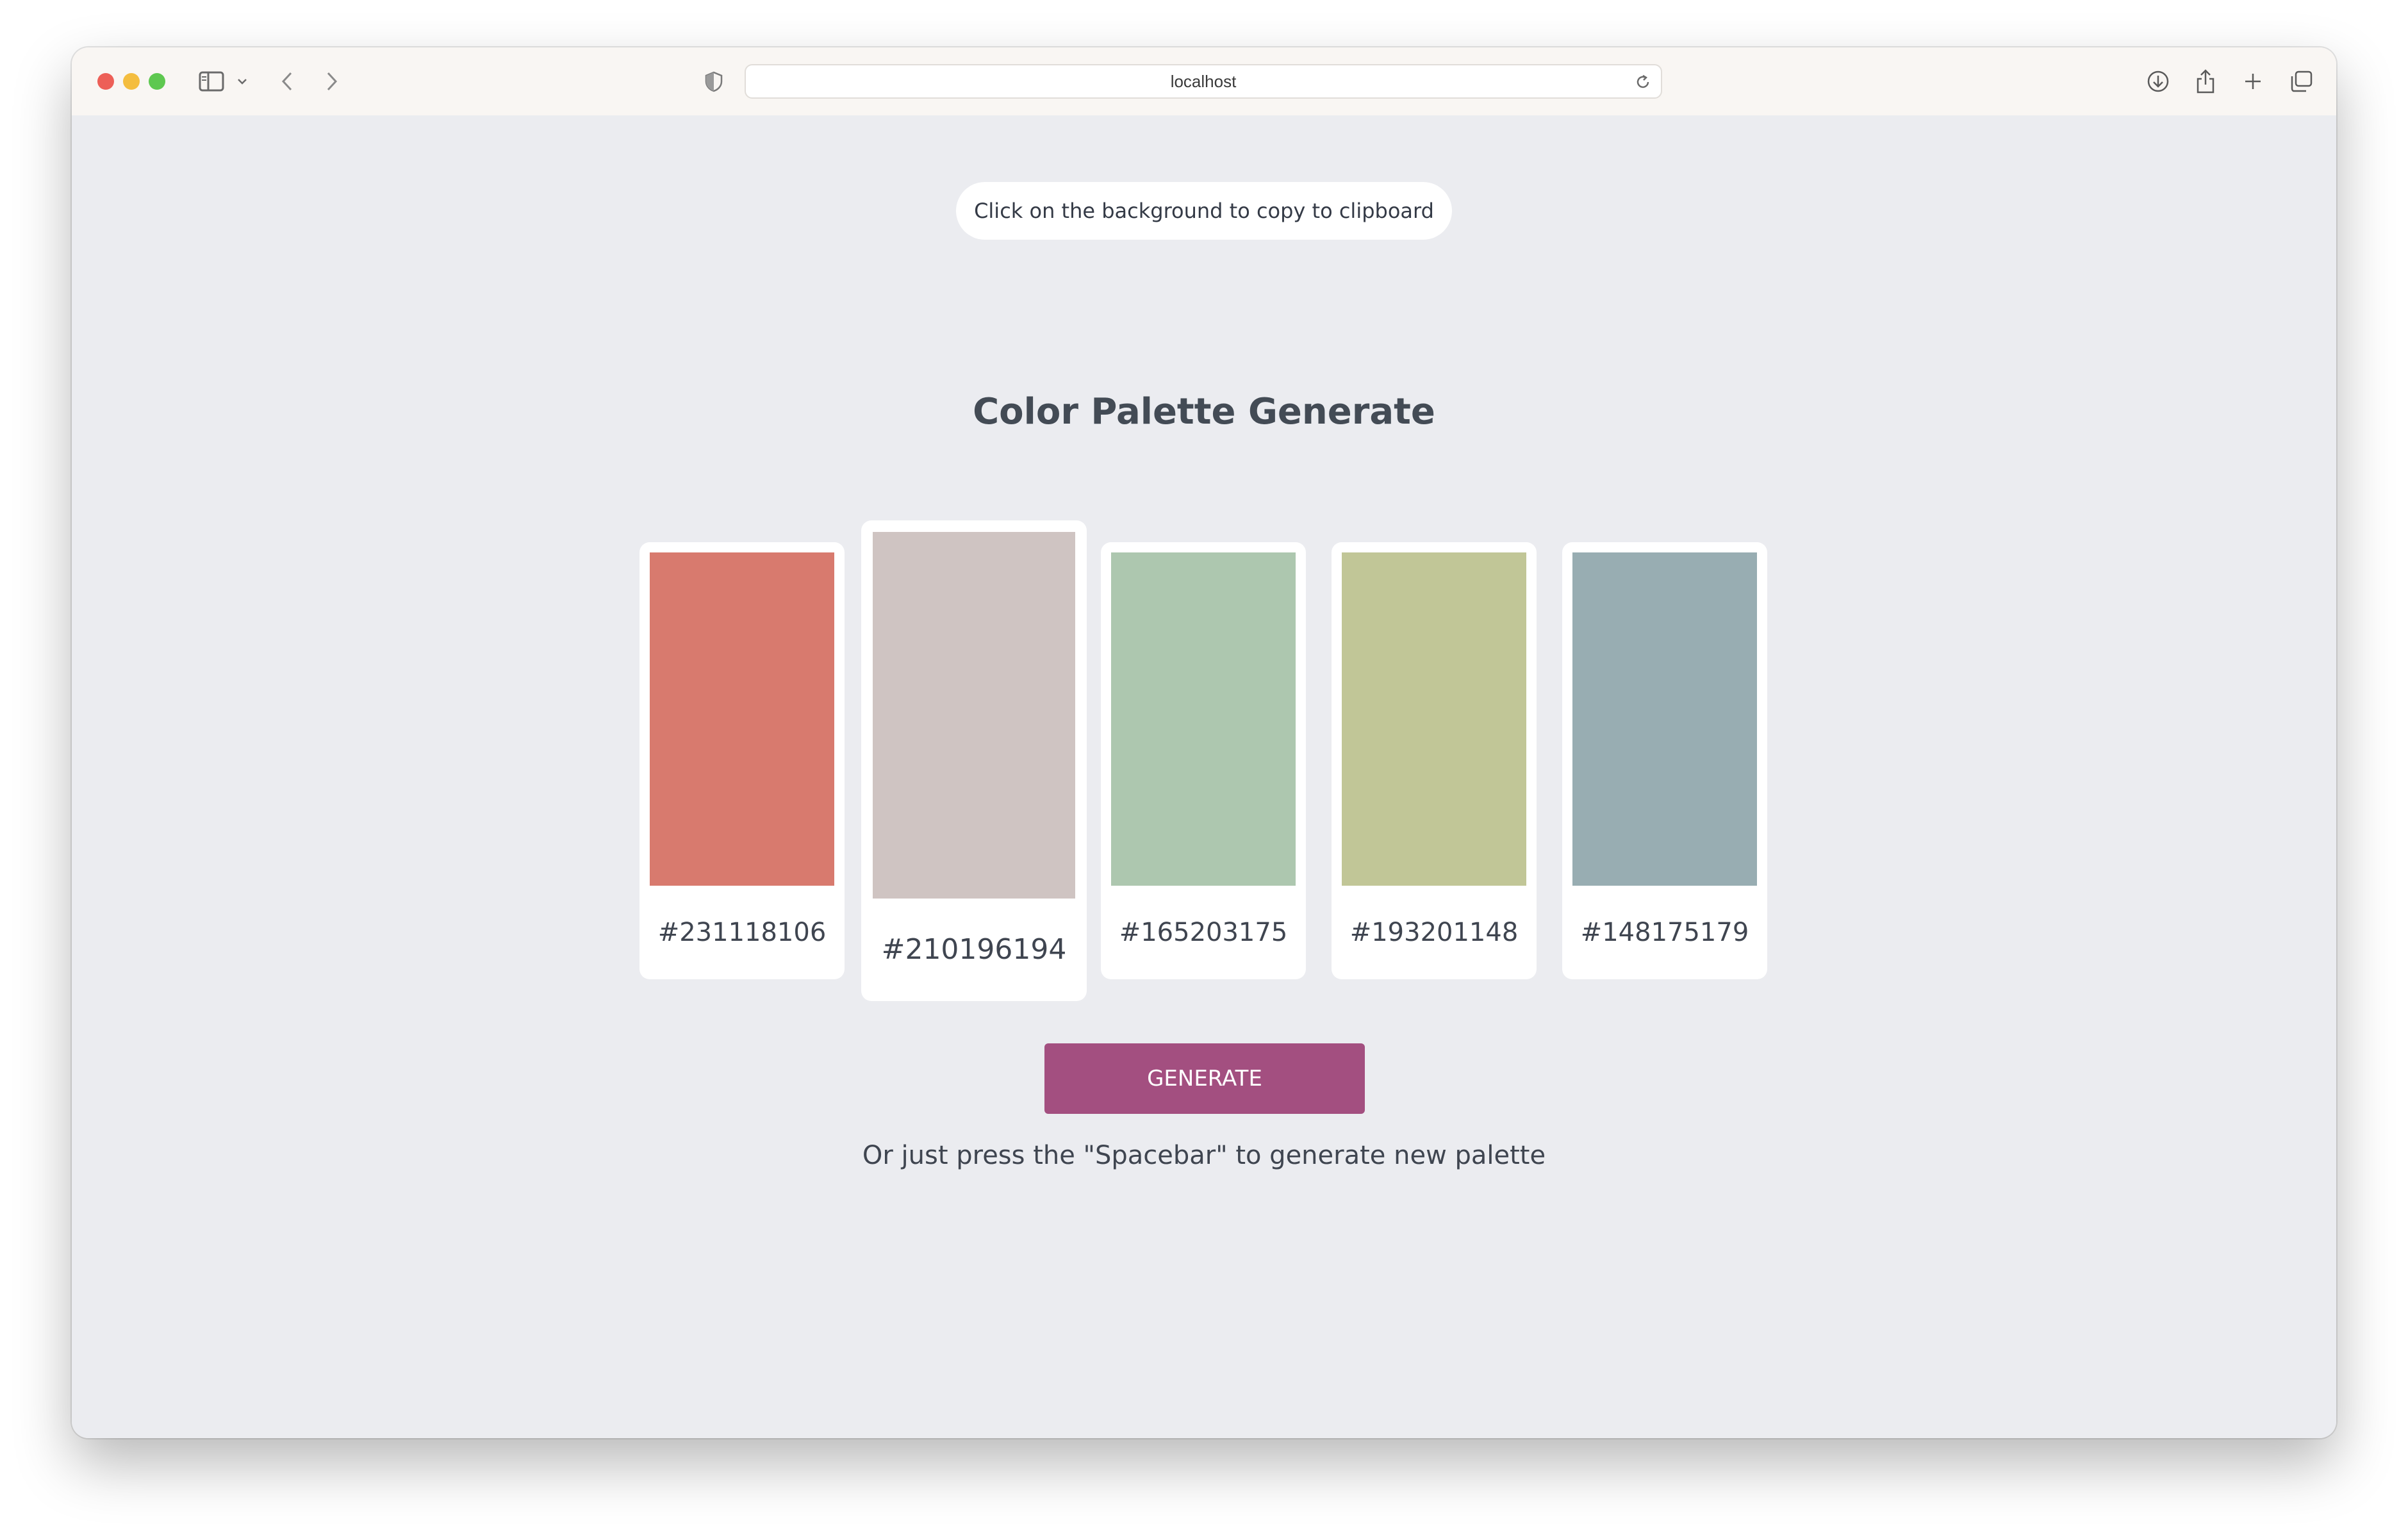 The height and width of the screenshot is (1533, 2408). What do you see at coordinates (1434, 933) in the screenshot?
I see `color-code-4: #193201148` at bounding box center [1434, 933].